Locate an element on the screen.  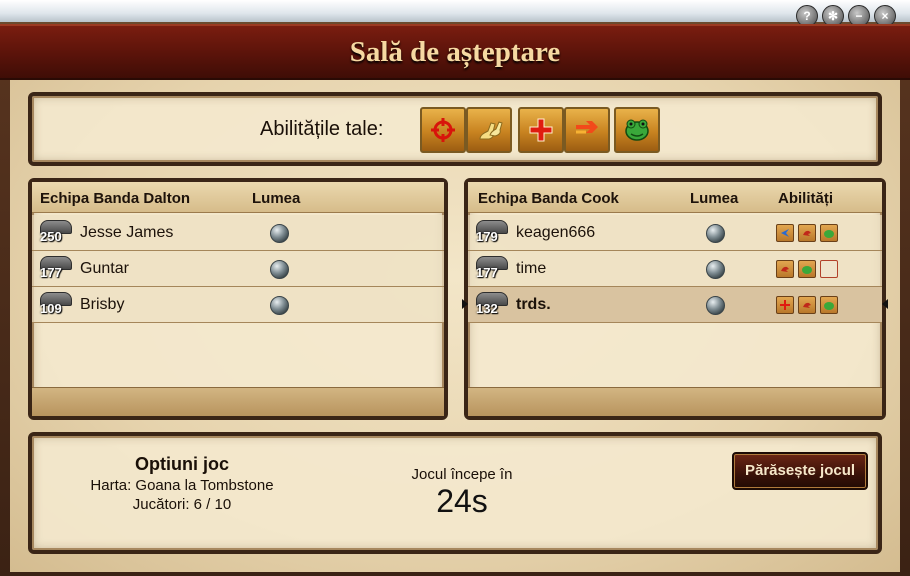
map-label: Harta: Goana la Tombstone is located at coordinates (182, 485).